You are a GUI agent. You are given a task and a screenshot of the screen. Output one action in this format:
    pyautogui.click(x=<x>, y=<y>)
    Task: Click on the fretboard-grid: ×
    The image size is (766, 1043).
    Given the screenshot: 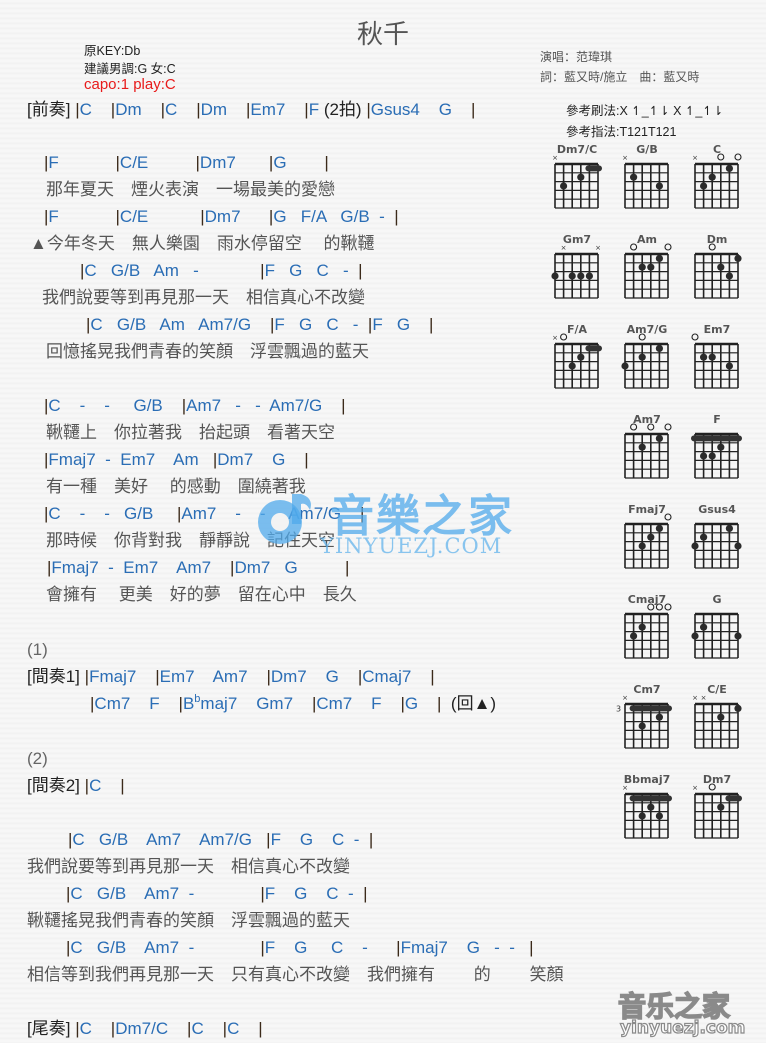 What is the action you would take?
    pyautogui.click(x=717, y=811)
    